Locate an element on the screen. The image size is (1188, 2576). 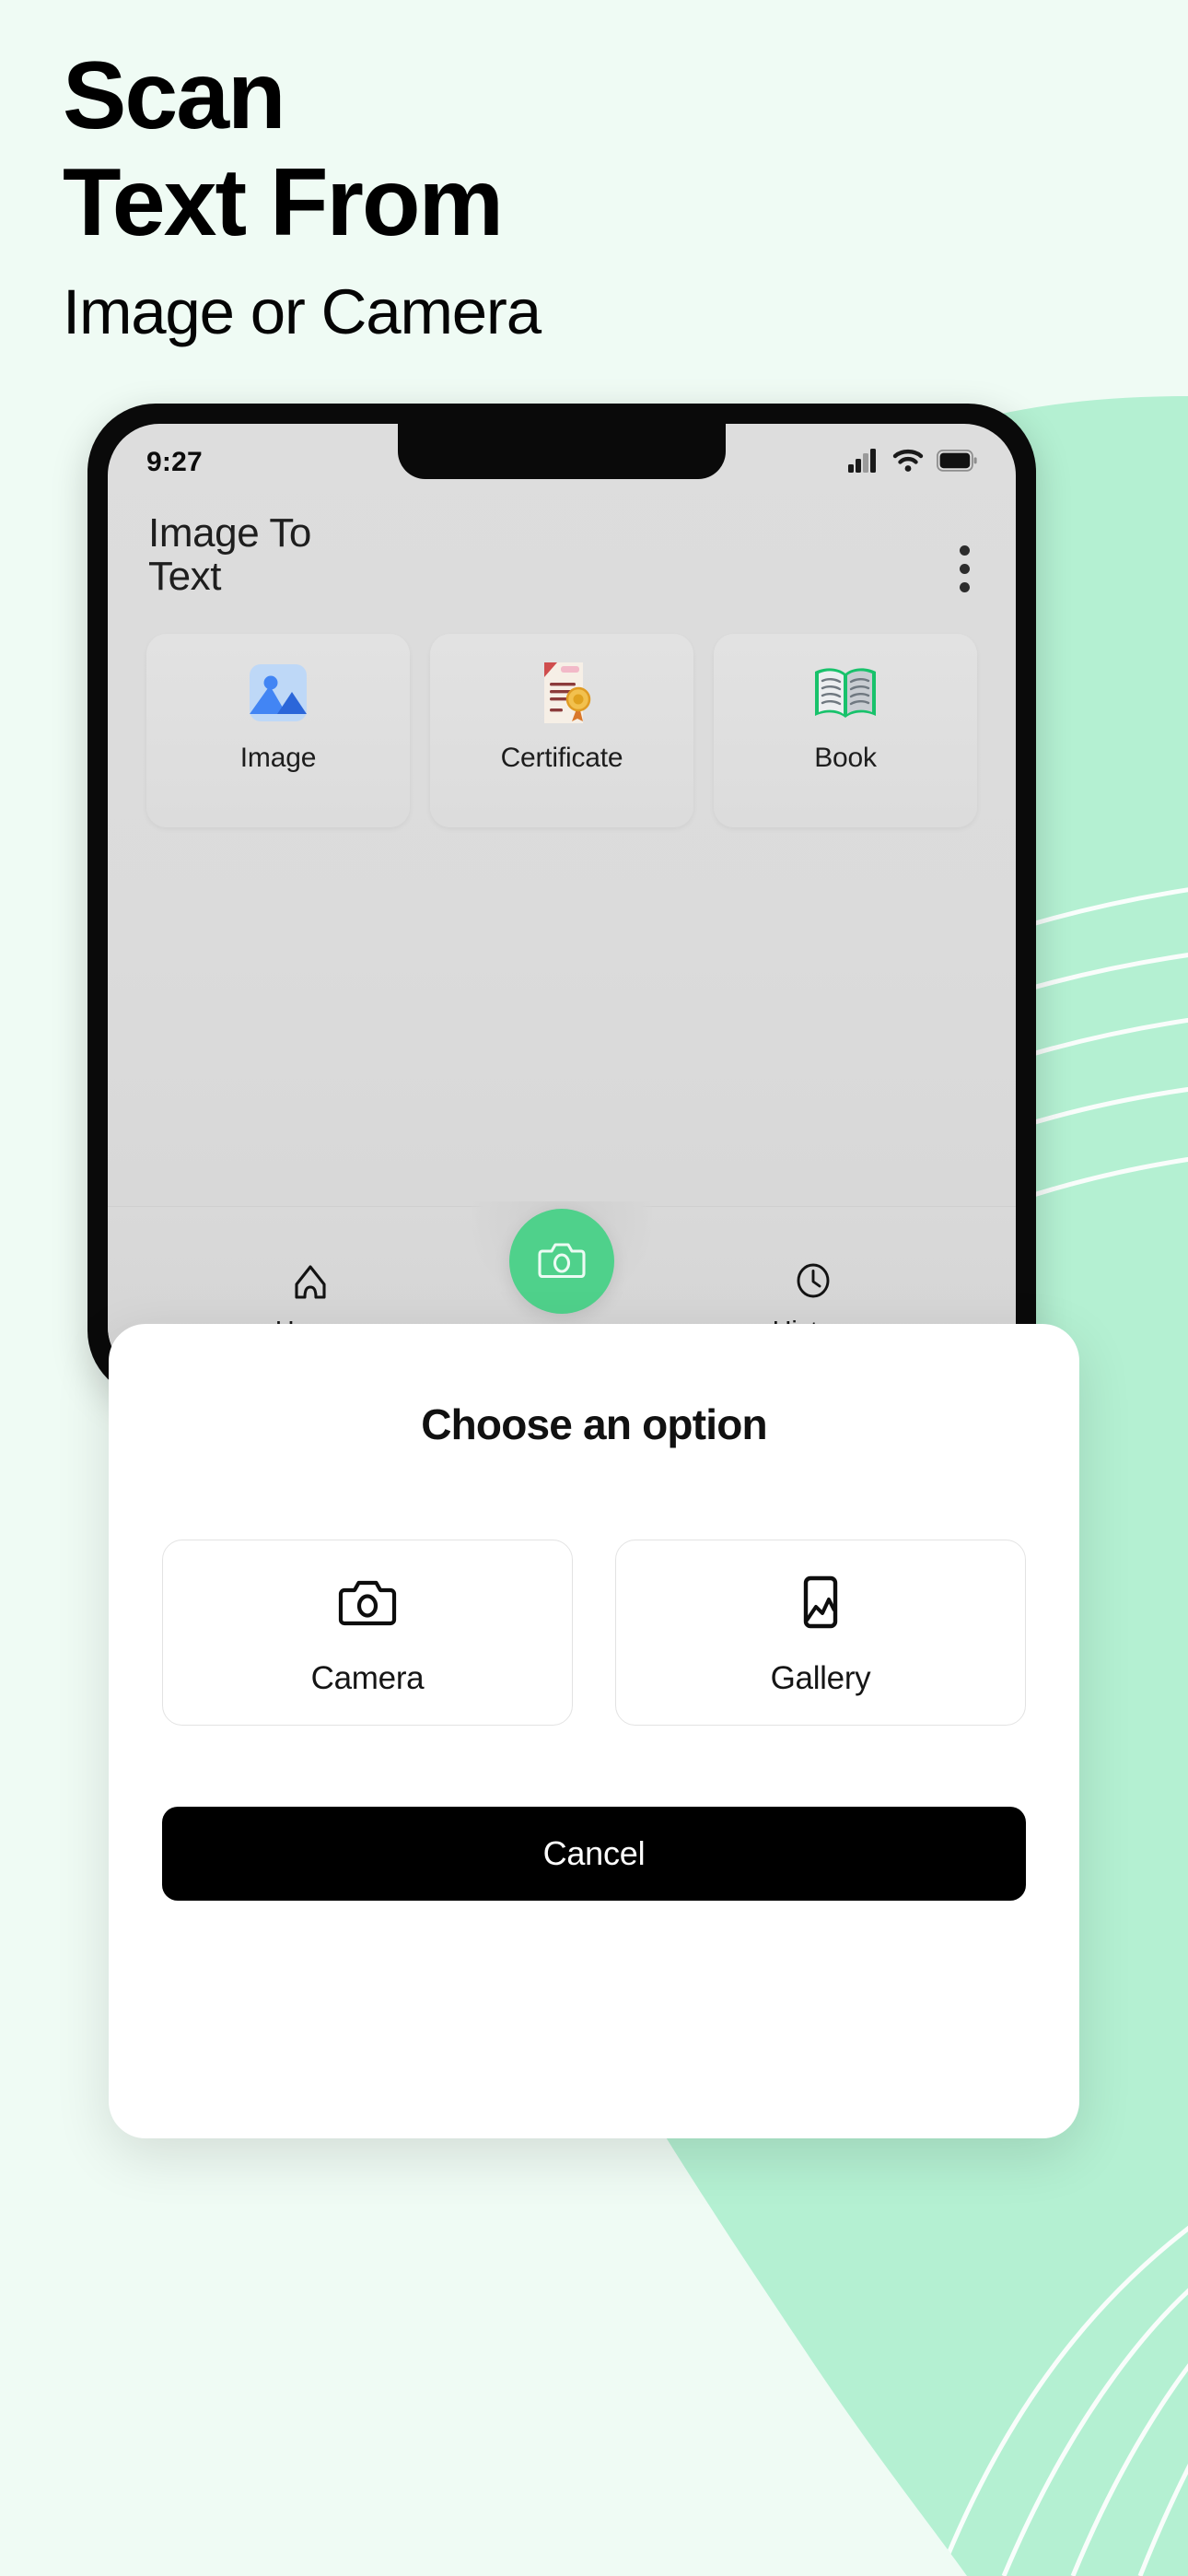
category-card-certificate: Certificate is located at coordinates (561, 731).